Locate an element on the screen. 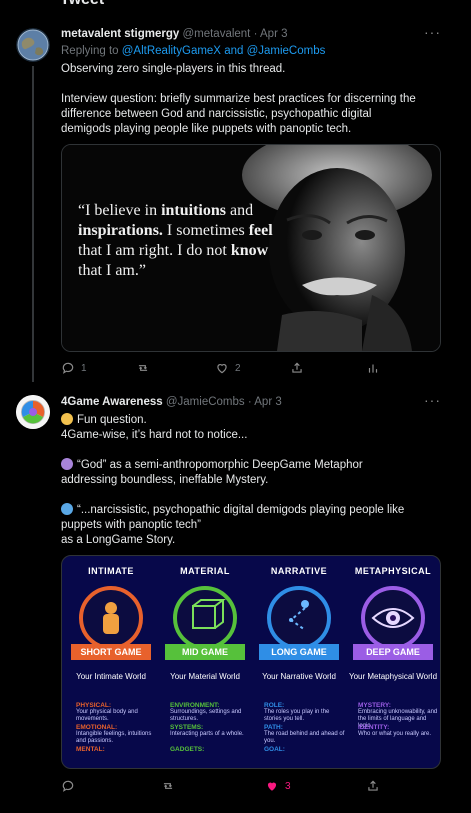 This screenshot has height=813, width=471. grinning-emoji-icon is located at coordinates (67, 419).